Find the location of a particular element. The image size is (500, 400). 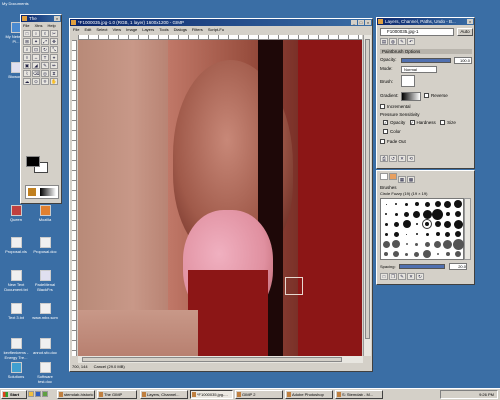

tool-9-icon: ⊡ is located at coordinates (36, 49).